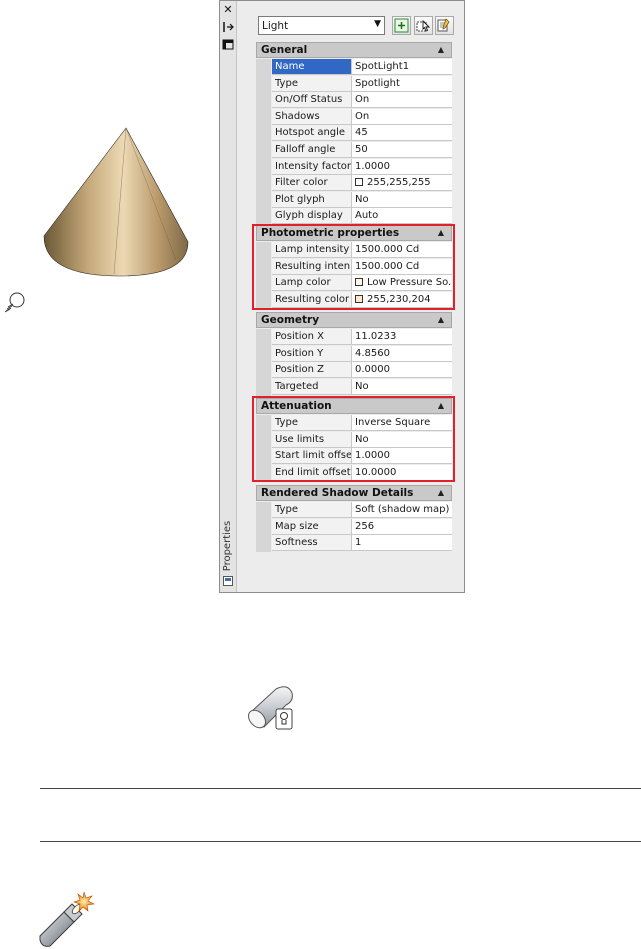  What do you see at coordinates (312, 543) in the screenshot?
I see `property-label: Softness` at bounding box center [312, 543].